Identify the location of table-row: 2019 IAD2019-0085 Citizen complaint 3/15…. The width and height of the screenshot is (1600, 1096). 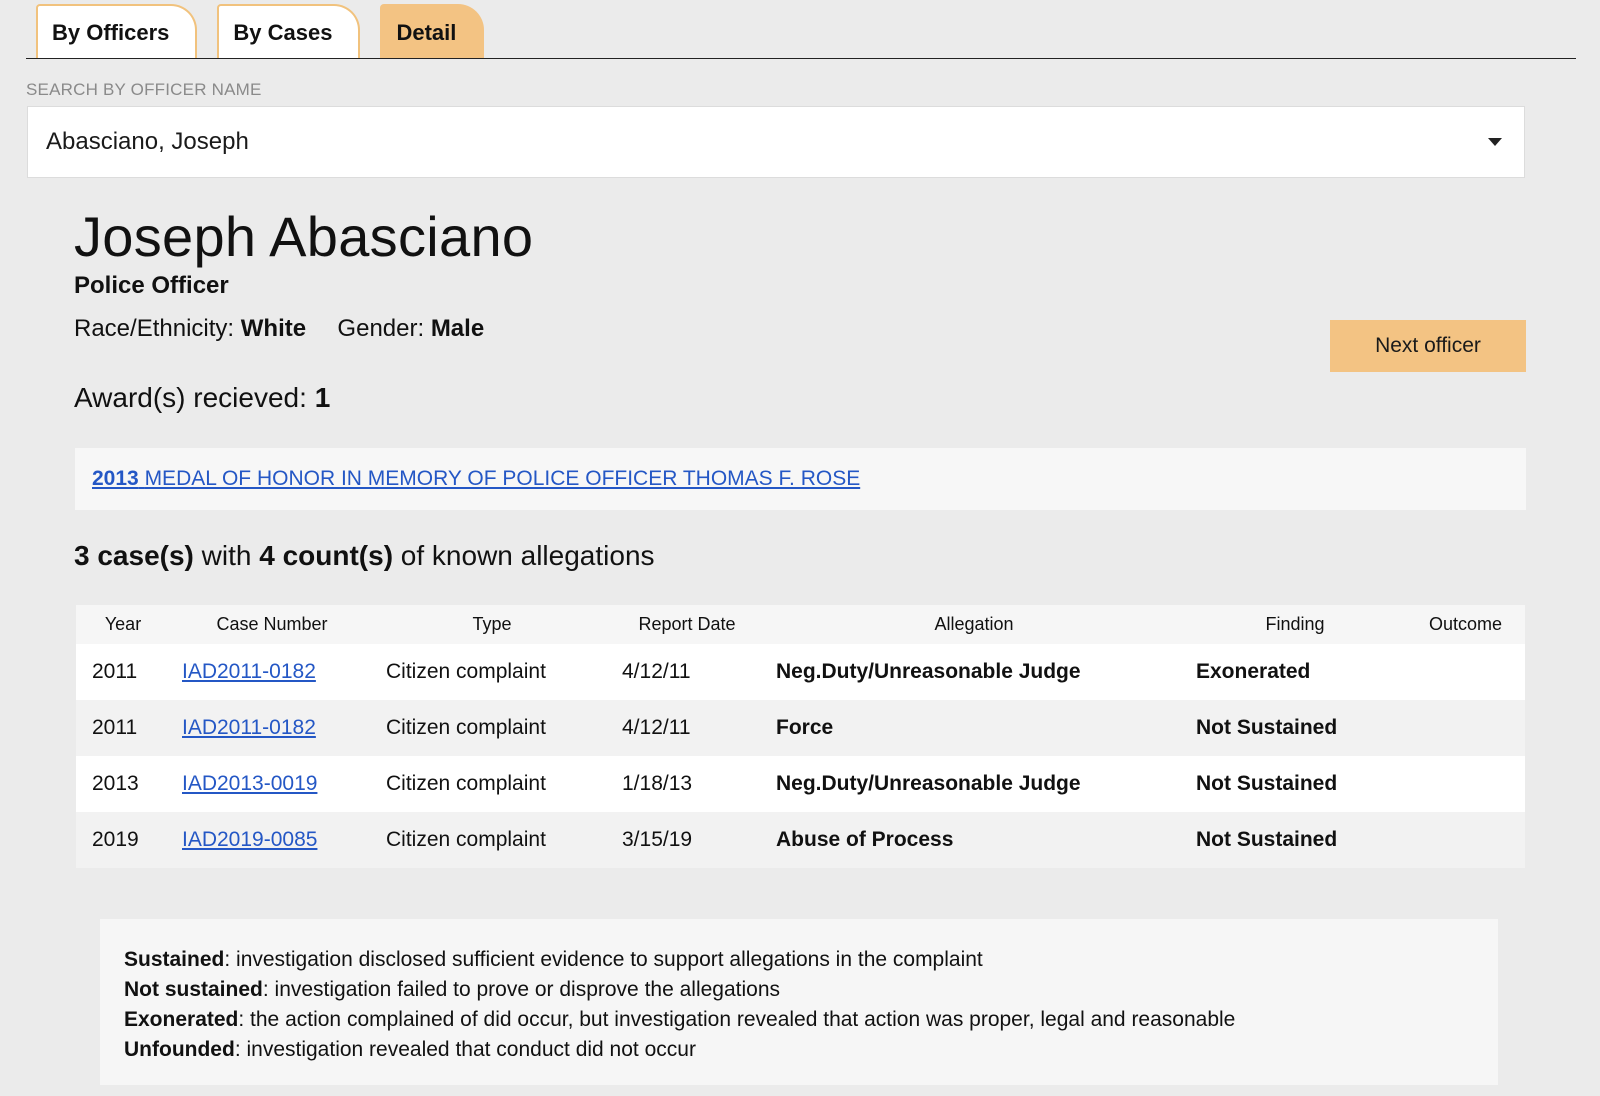
(800, 840).